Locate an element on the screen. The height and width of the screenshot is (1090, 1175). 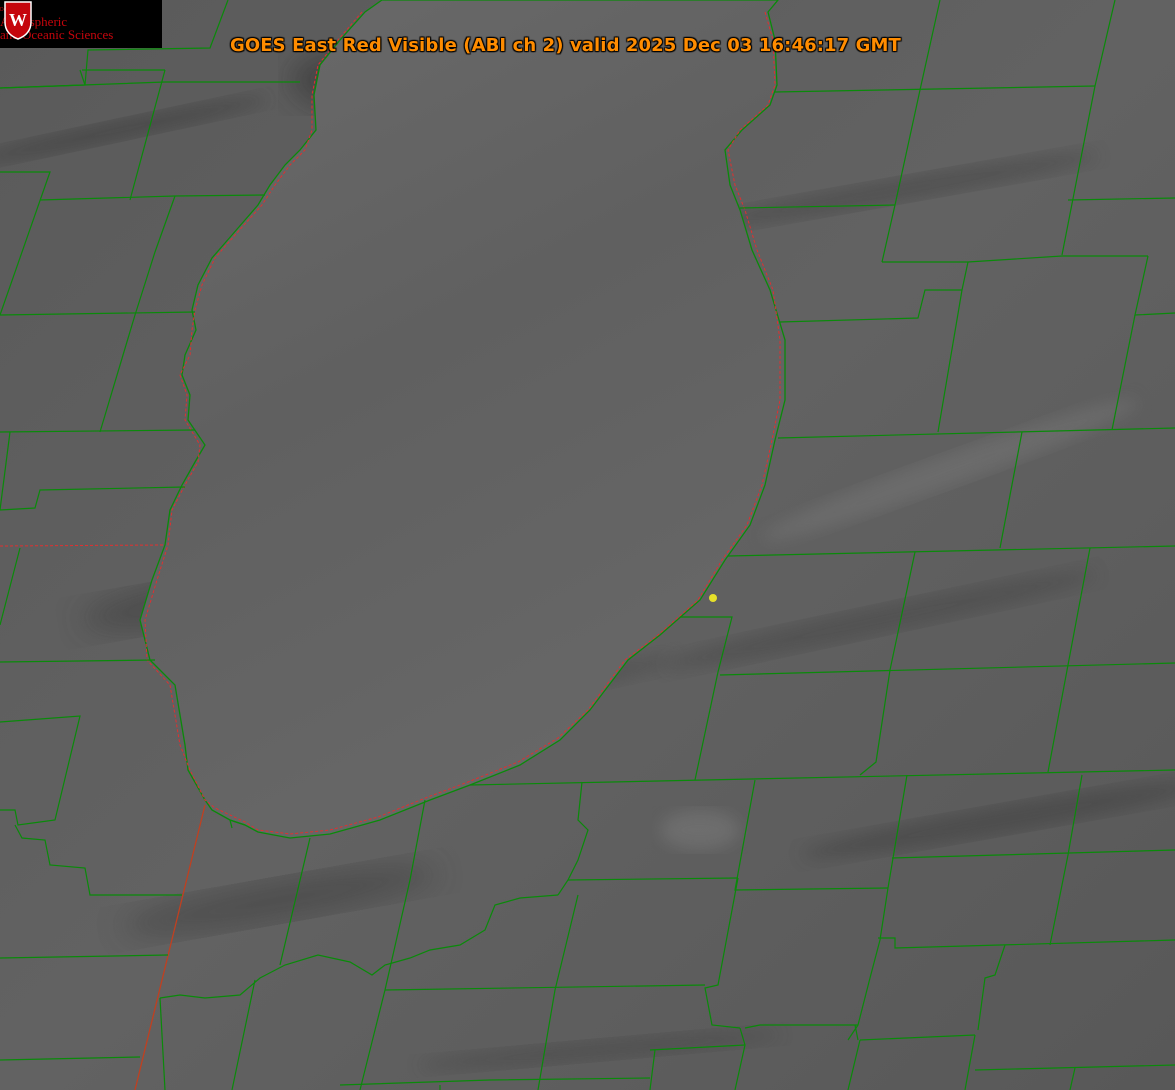
uw-crest-icon: W is located at coordinates (18, 20).